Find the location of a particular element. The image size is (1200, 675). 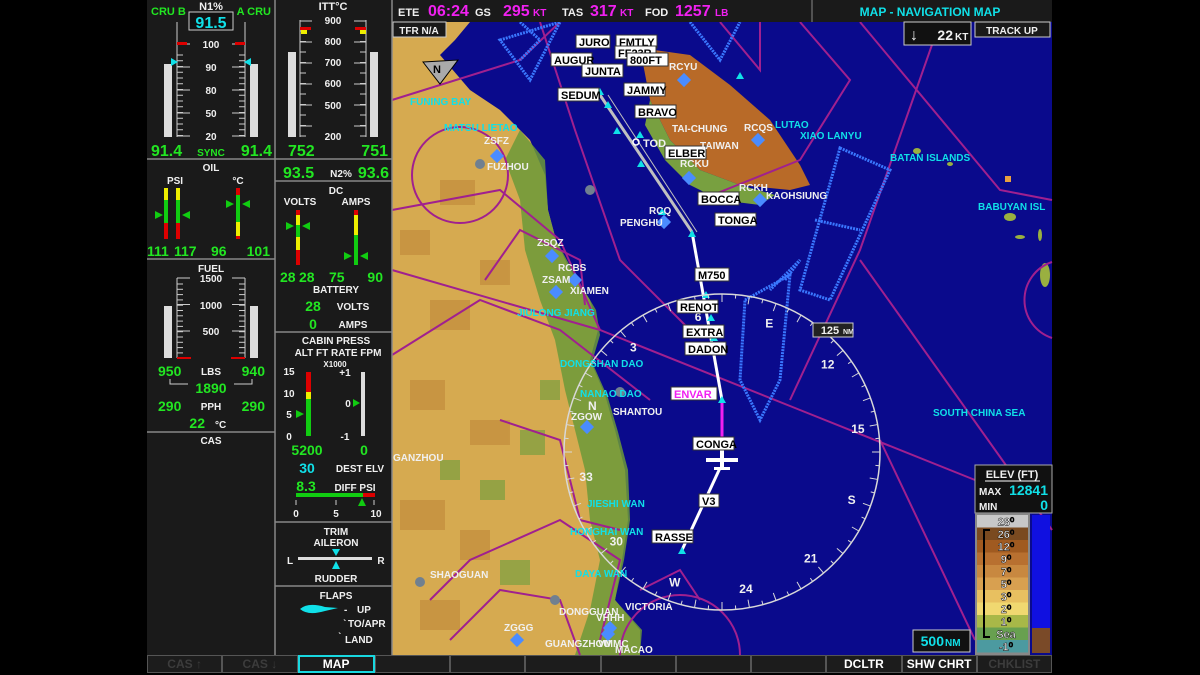

waypoint-label: JURO is located at coordinates (593, 41).